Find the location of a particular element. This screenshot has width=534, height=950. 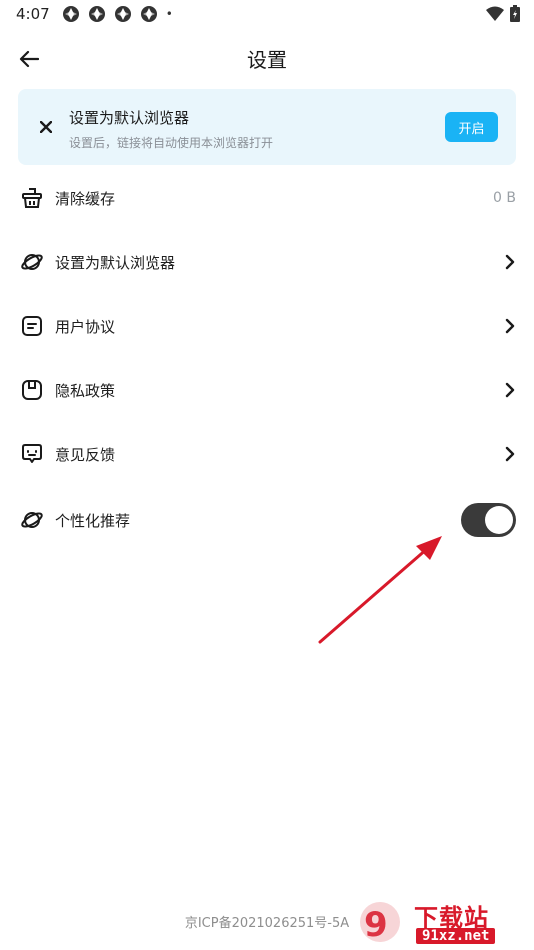

default-browser-banner: 设置为默认浏览器 设置后，链接将自动使用本浏览器打开 开启 is located at coordinates (267, 127).